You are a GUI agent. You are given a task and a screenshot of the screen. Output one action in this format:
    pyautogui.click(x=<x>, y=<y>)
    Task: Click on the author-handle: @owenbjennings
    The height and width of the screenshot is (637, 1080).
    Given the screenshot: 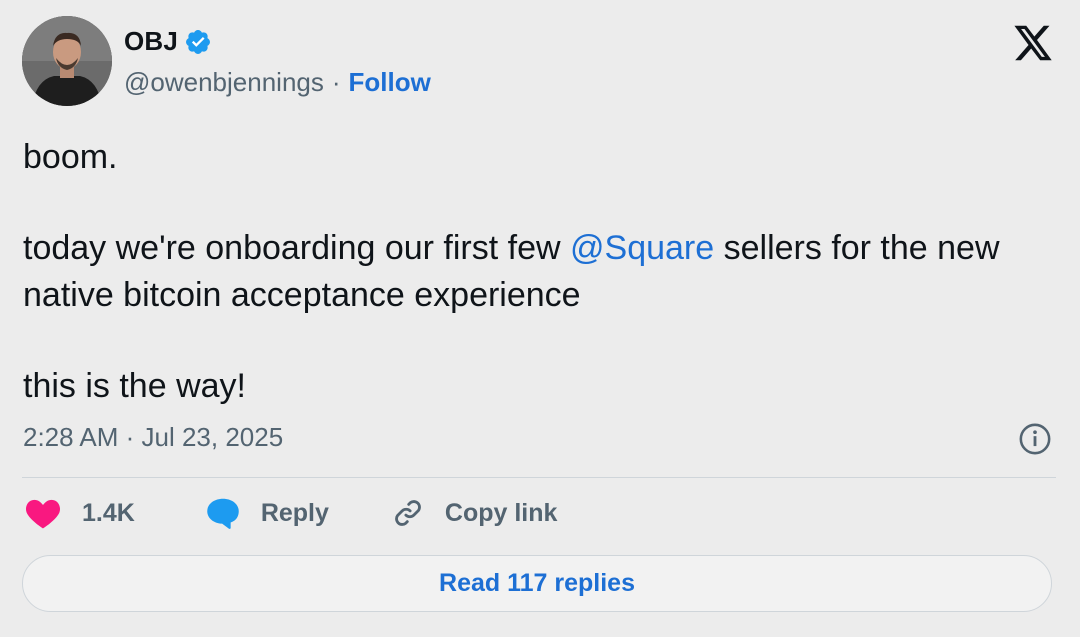 What is the action you would take?
    pyautogui.click(x=224, y=82)
    